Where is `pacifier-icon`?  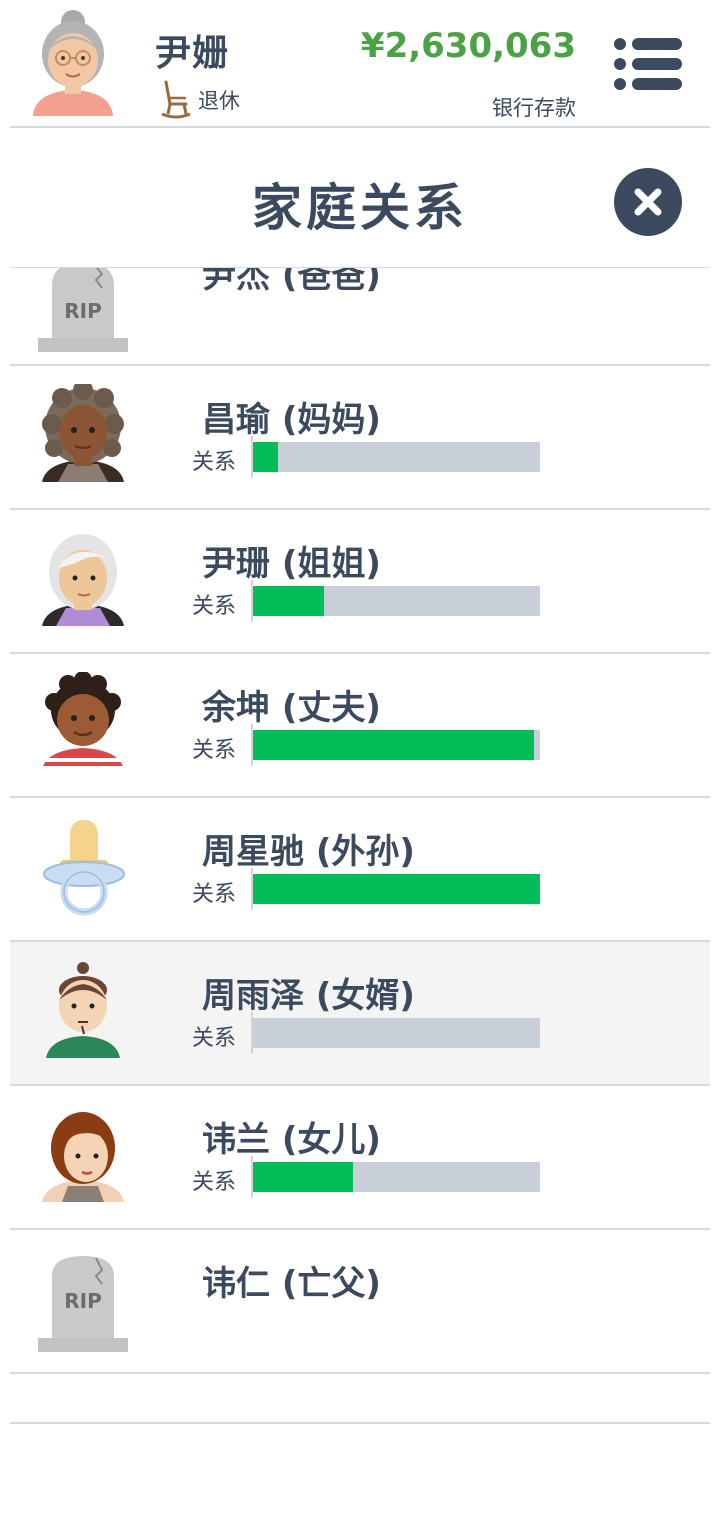 pacifier-icon is located at coordinates (84, 868).